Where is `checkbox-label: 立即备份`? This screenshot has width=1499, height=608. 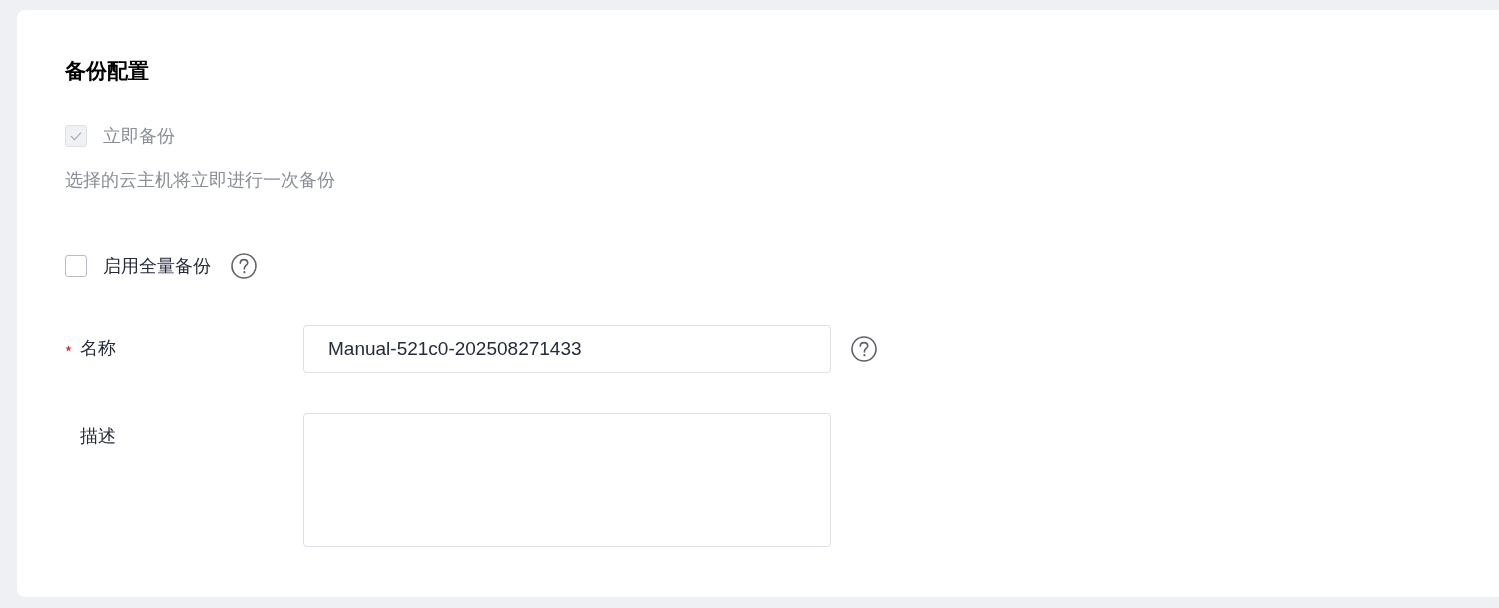 checkbox-label: 立即备份 is located at coordinates (139, 136).